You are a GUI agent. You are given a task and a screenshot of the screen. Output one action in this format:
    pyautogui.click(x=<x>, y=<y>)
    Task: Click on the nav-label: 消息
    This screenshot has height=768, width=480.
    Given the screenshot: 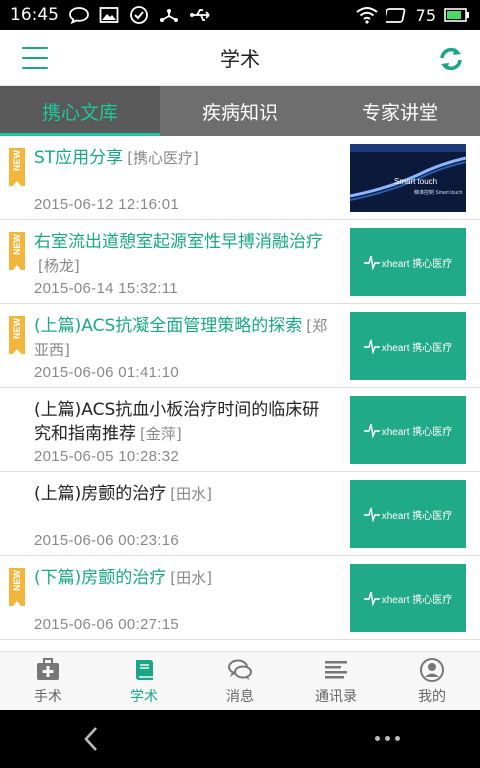 What is the action you would take?
    pyautogui.click(x=240, y=696)
    